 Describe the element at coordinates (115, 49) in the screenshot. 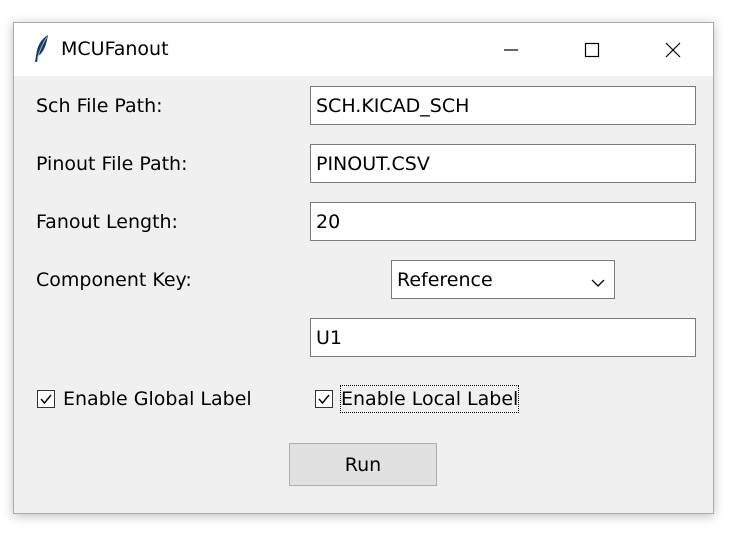

I see `window-title: MCUFanout` at that location.